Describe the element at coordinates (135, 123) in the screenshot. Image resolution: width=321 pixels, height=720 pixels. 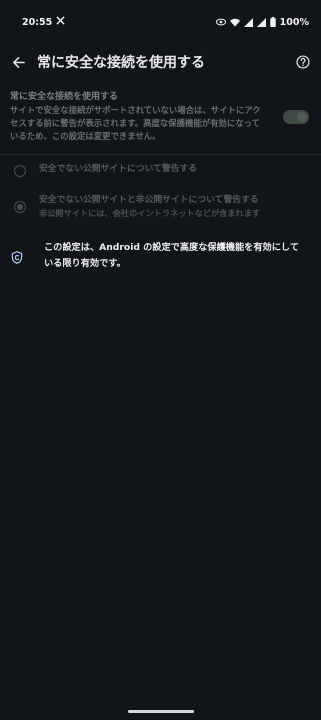
I see `setting-description-line: セスする前に警告が表示されます。高度な保護機能が有効になって` at that location.